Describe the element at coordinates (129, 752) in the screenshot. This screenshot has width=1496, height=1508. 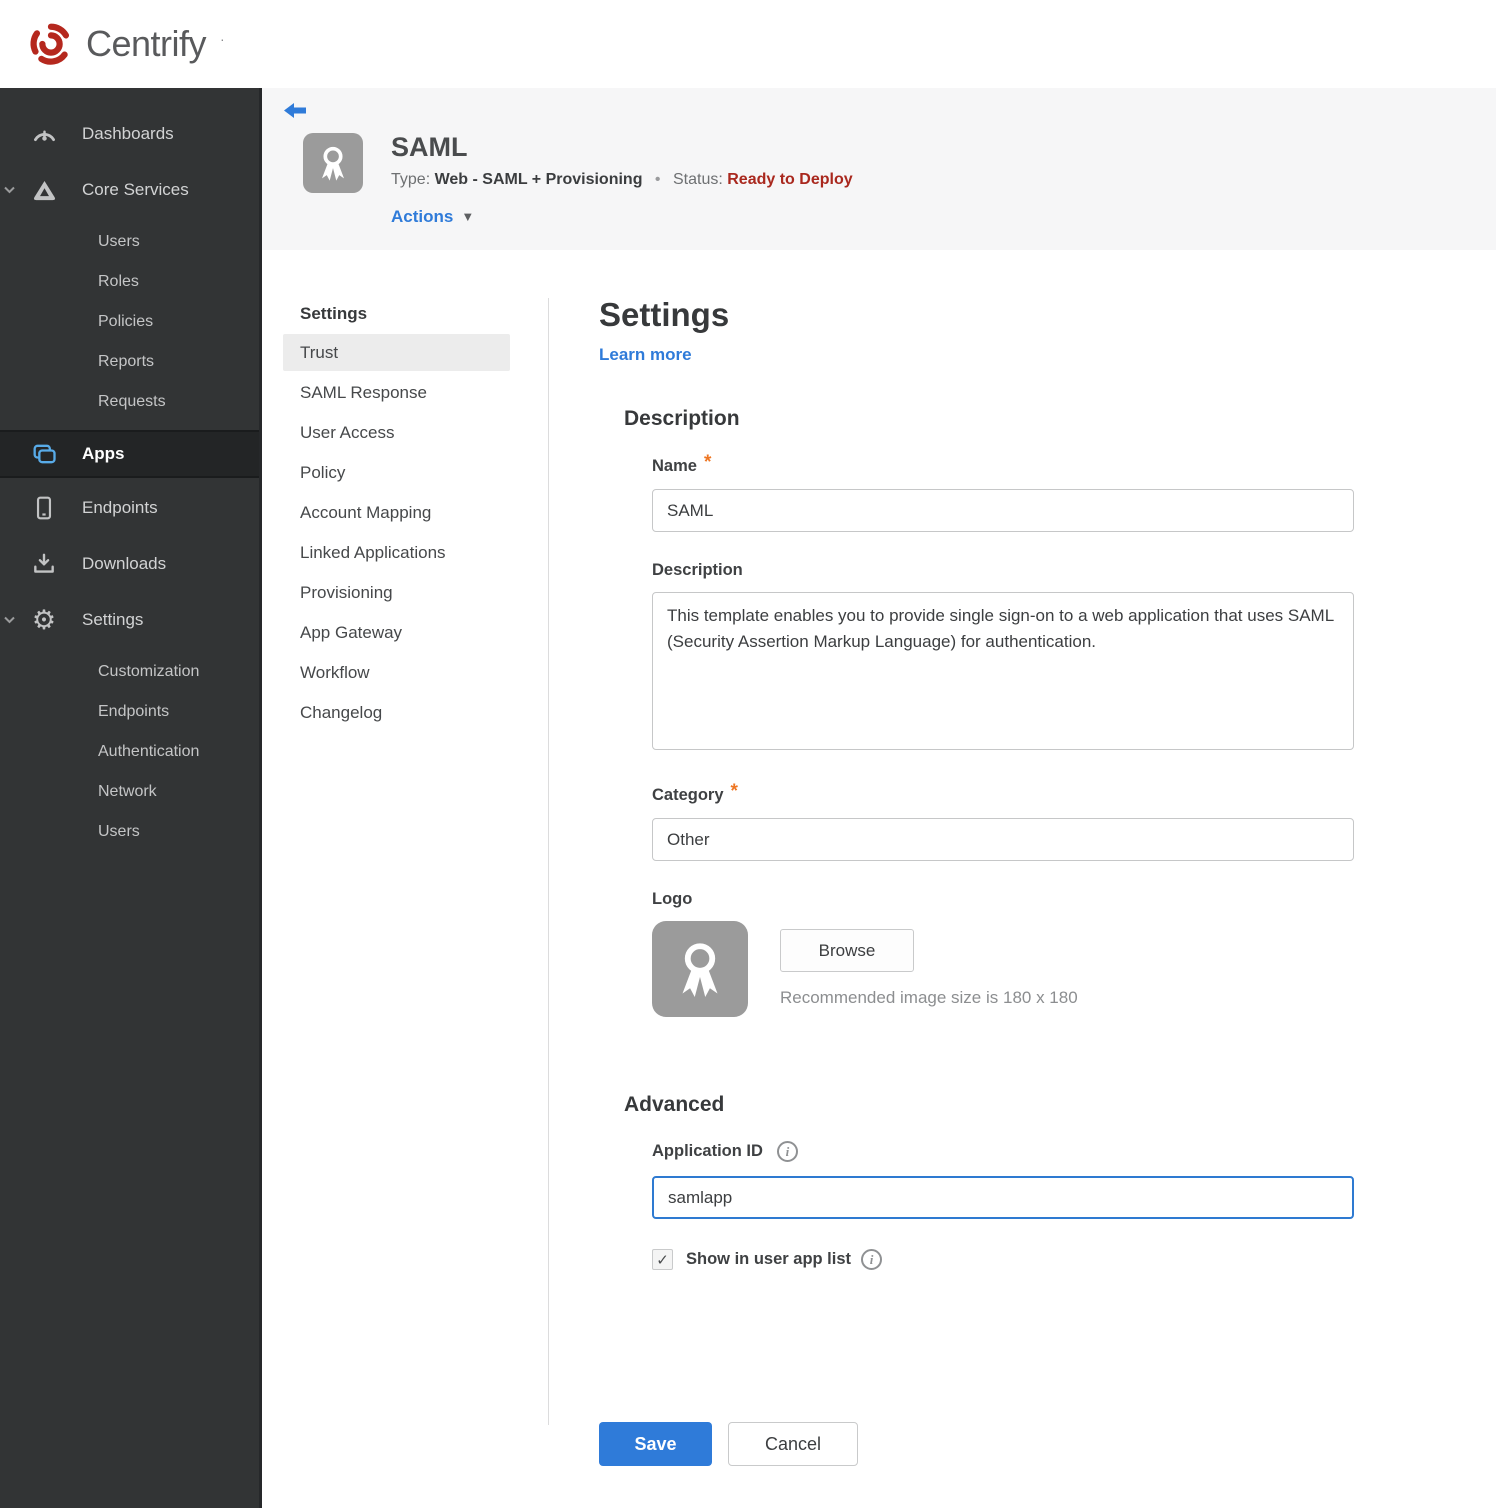
I see `sidebar-item-authentication: Authentication` at that location.